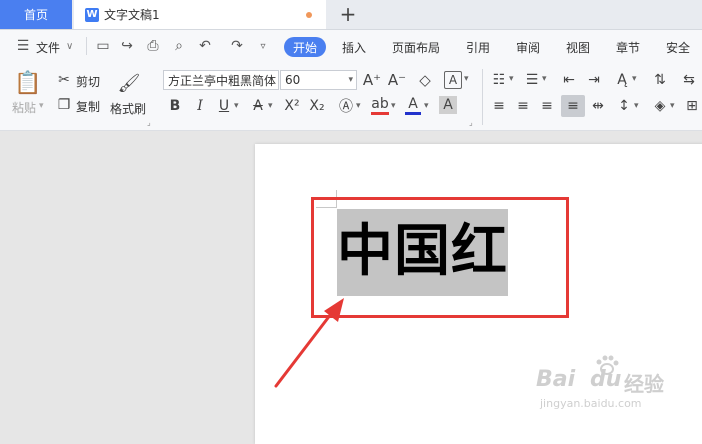 The width and height of the screenshot is (702, 444). I want to click on subscript-icon: X₂, so click(317, 106).